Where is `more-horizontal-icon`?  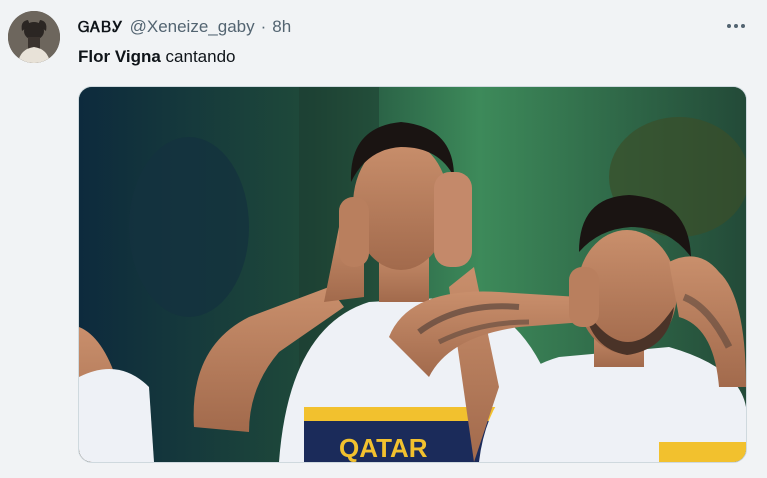 more-horizontal-icon is located at coordinates (736, 26).